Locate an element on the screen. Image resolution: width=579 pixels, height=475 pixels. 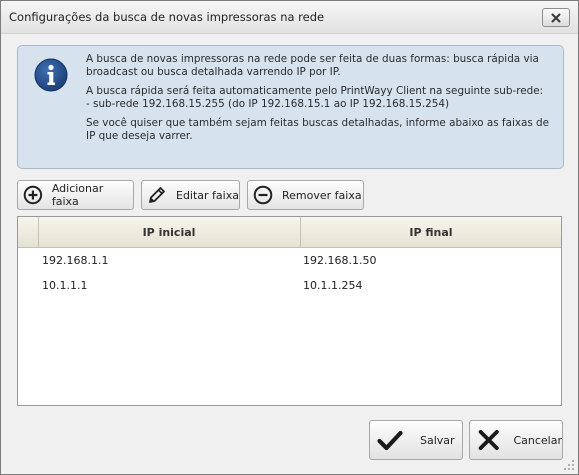
close-button is located at coordinates (556, 17).